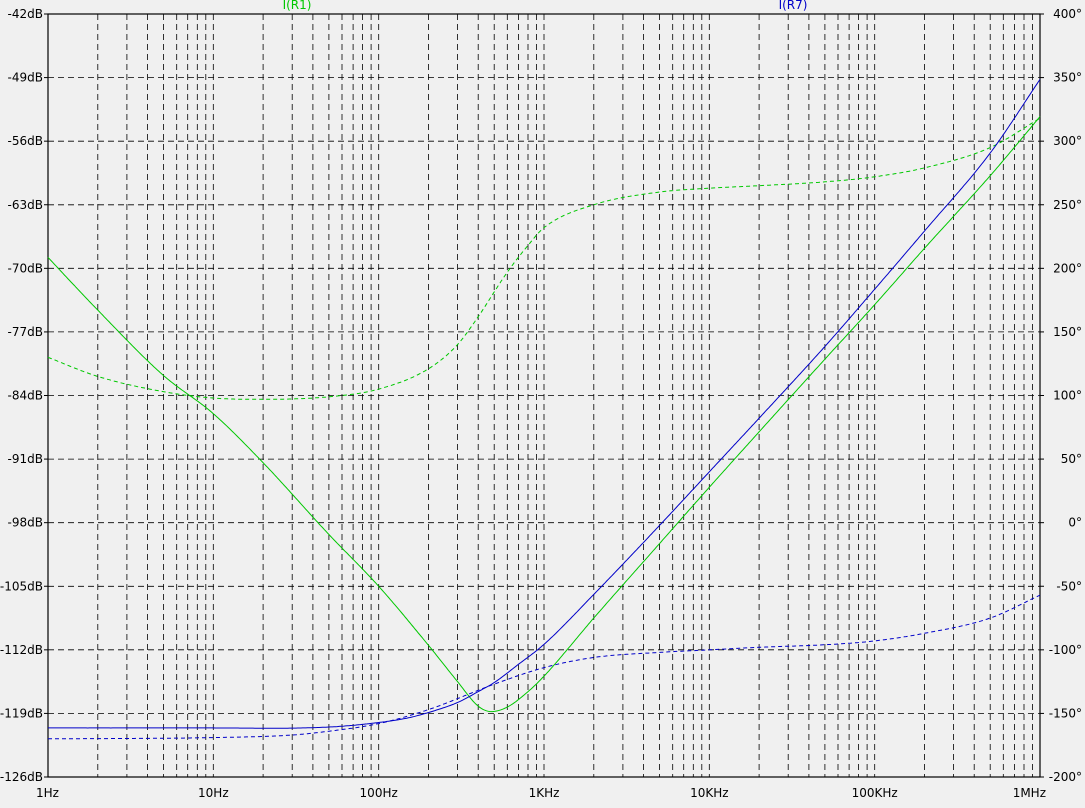  What do you see at coordinates (1065, 650) in the screenshot?
I see `y-right-tick-label: -100°` at bounding box center [1065, 650].